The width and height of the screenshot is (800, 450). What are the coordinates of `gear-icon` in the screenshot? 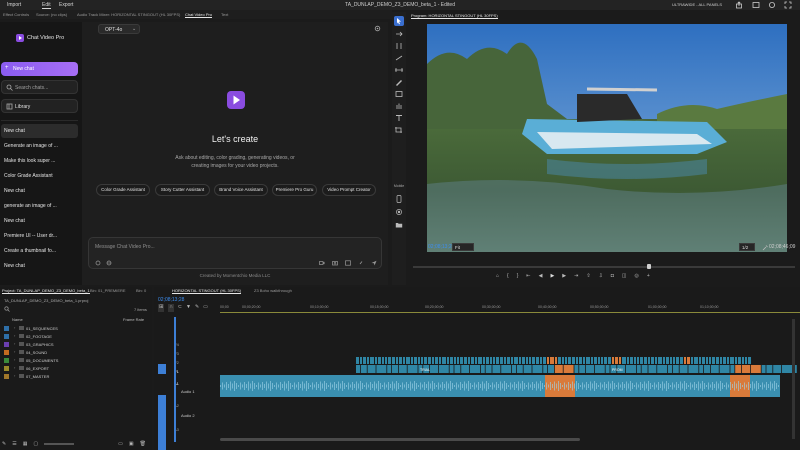 It's located at (377, 28).